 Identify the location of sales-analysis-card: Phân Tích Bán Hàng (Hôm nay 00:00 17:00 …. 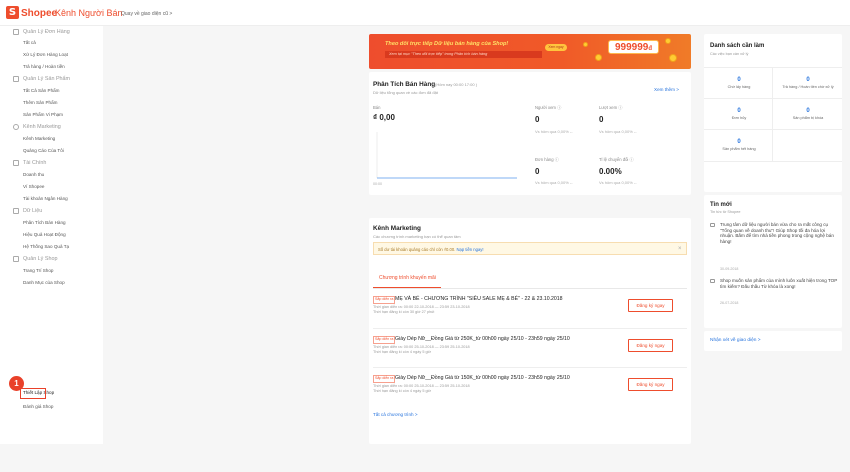
(530, 133).